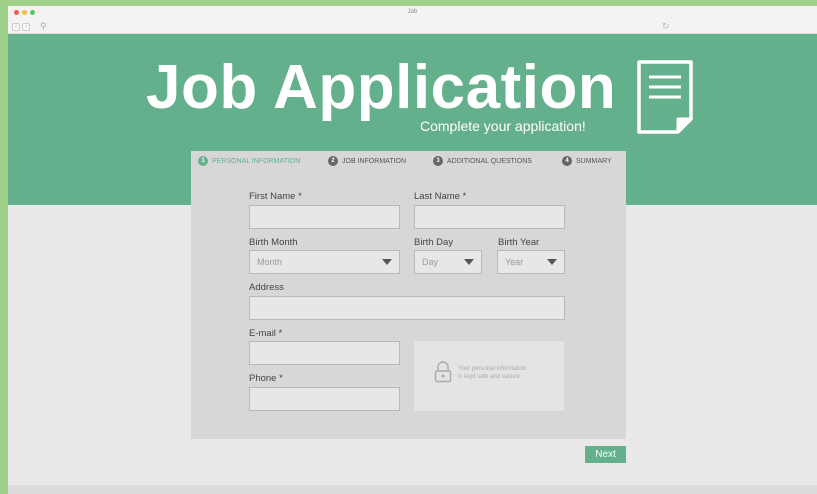 The height and width of the screenshot is (494, 817). I want to click on next-button: Next, so click(605, 454).